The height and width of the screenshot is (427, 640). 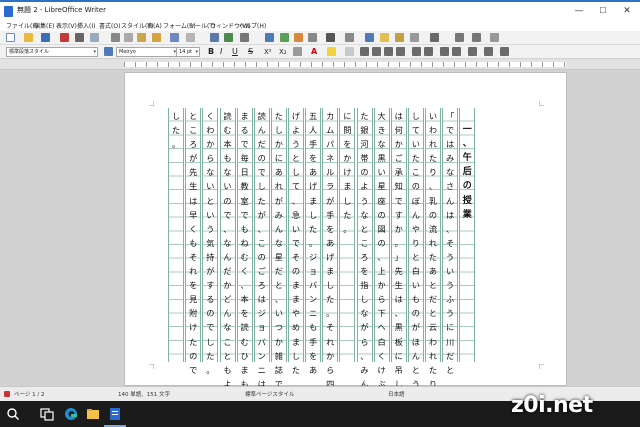 I want to click on find-replace-icon, so click(x=214, y=37).